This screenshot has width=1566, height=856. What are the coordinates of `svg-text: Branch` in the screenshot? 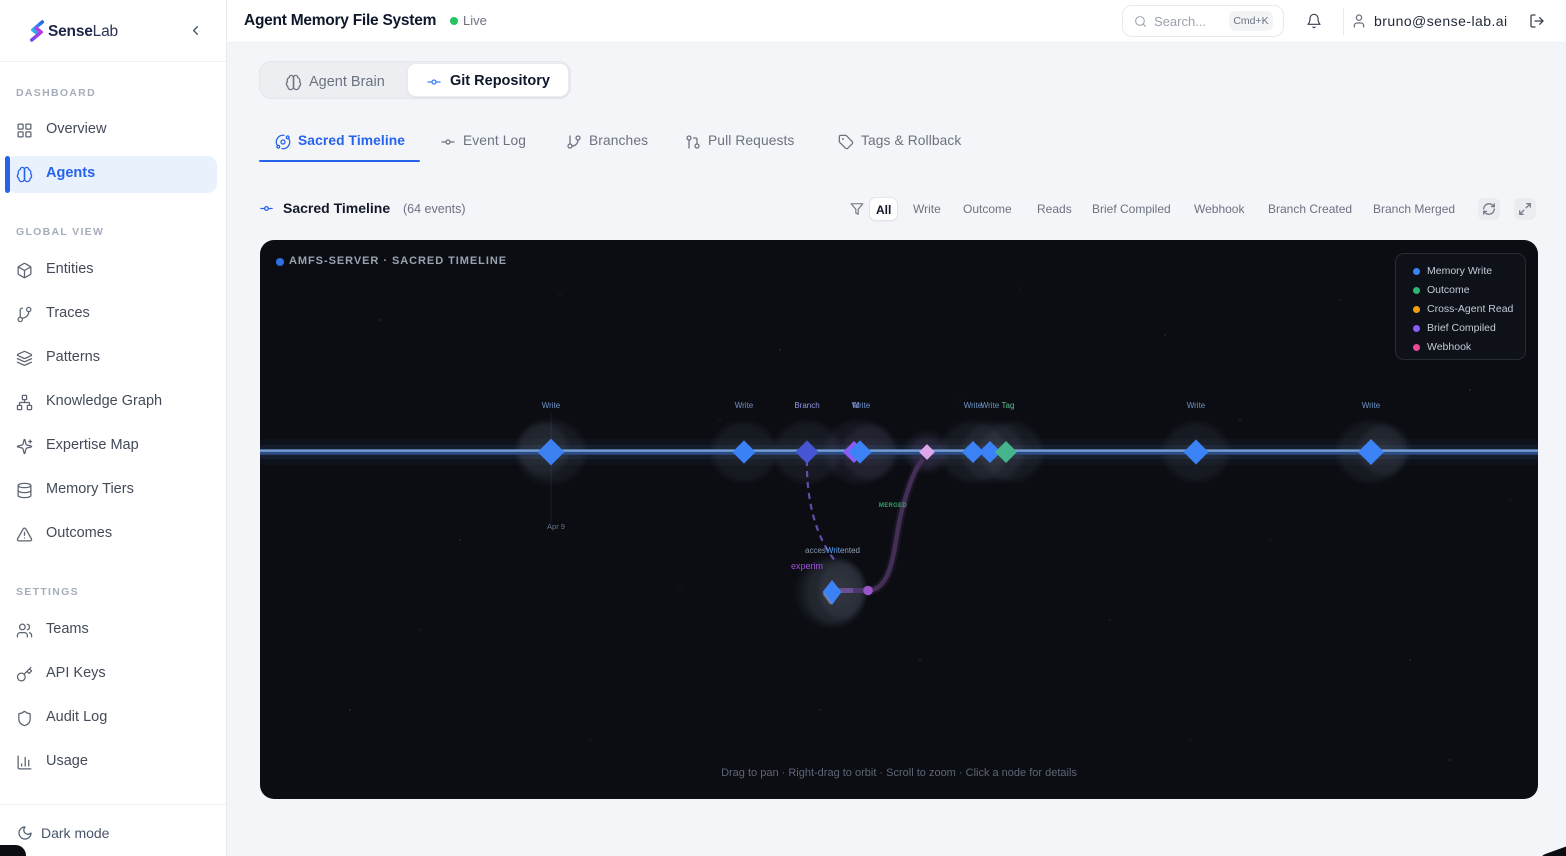 It's located at (806, 405).